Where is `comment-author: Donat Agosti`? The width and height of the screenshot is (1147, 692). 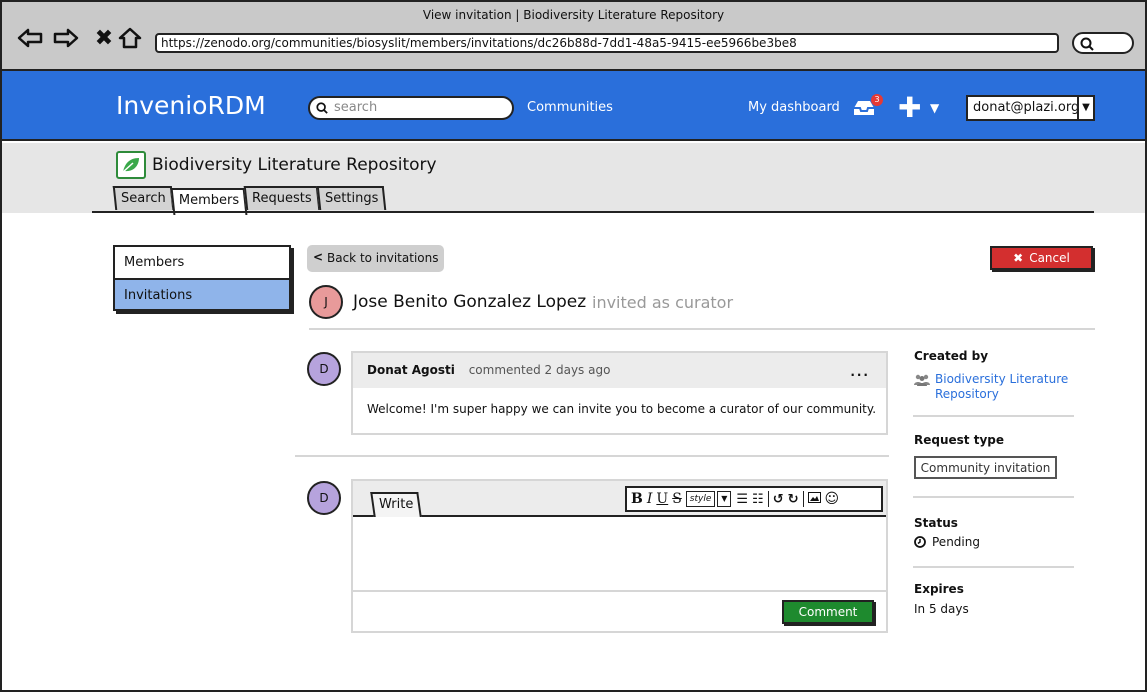
comment-author: Donat Agosti is located at coordinates (411, 370).